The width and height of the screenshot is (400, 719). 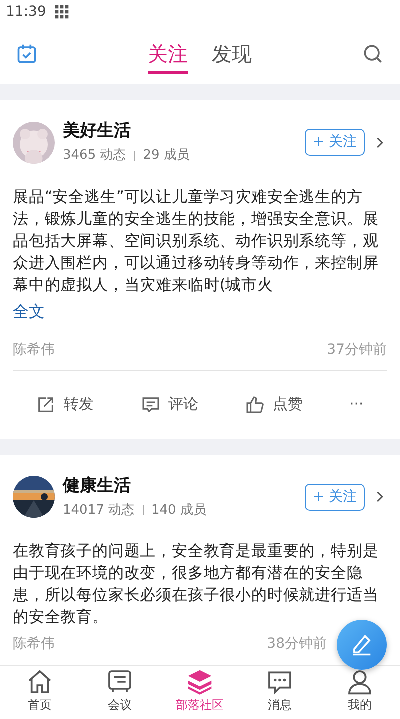 I want to click on group-name: 美好生活, so click(x=97, y=131).